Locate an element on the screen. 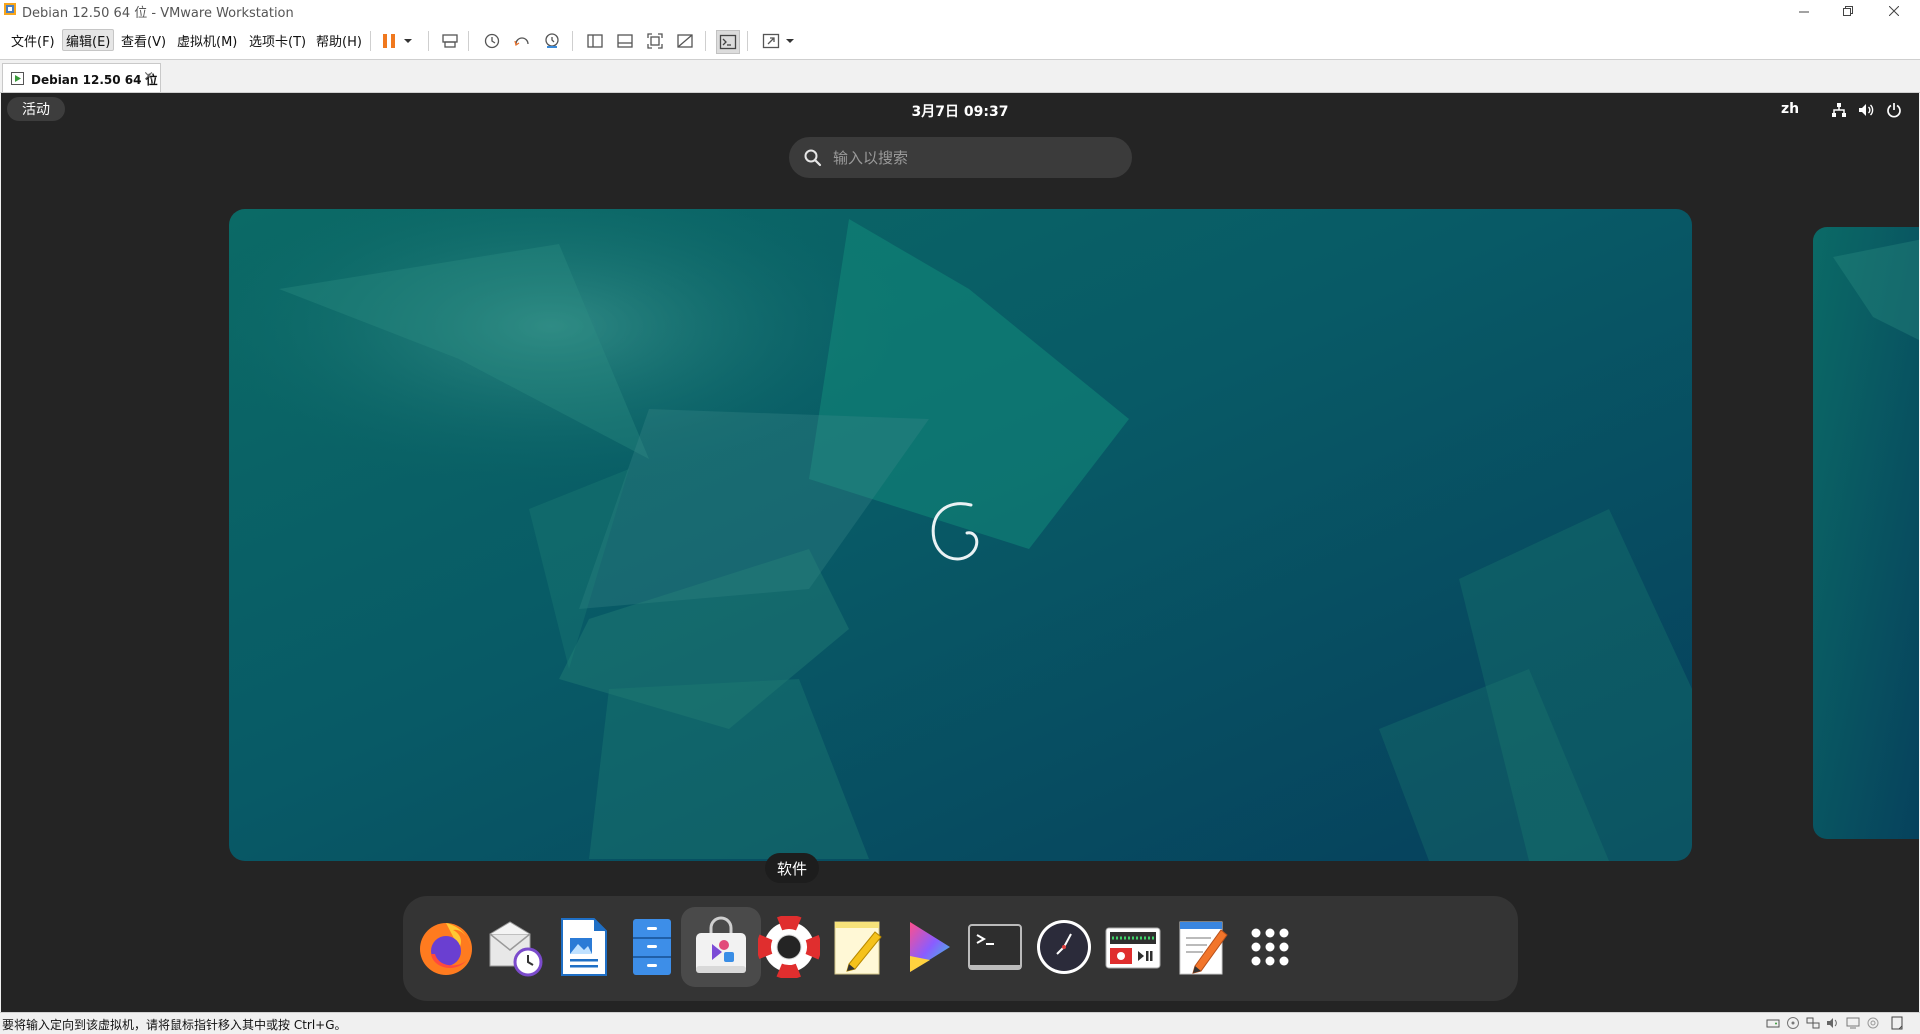  gnome-top-bar: 活动 3月7日 09:37 zh is located at coordinates (960, 110).